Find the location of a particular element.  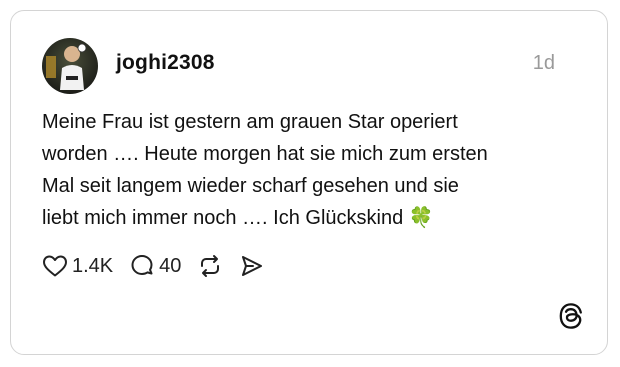

avatar-image is located at coordinates (70, 66).